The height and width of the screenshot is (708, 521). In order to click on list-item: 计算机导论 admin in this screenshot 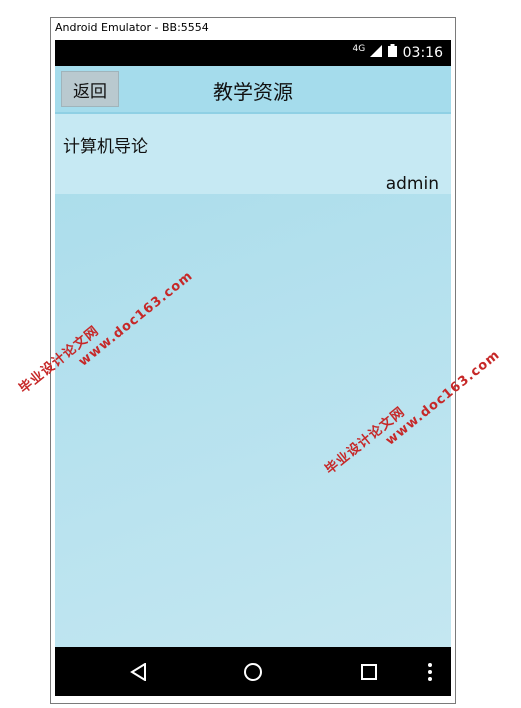, I will do `click(253, 154)`.